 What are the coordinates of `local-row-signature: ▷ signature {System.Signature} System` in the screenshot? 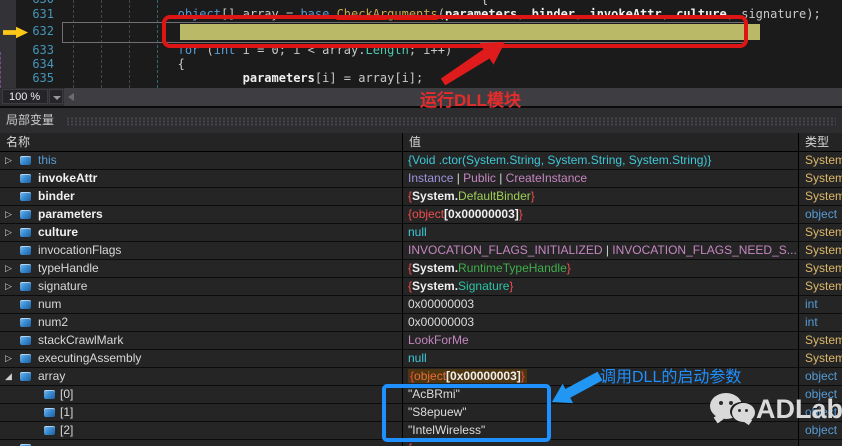 It's located at (421, 287).